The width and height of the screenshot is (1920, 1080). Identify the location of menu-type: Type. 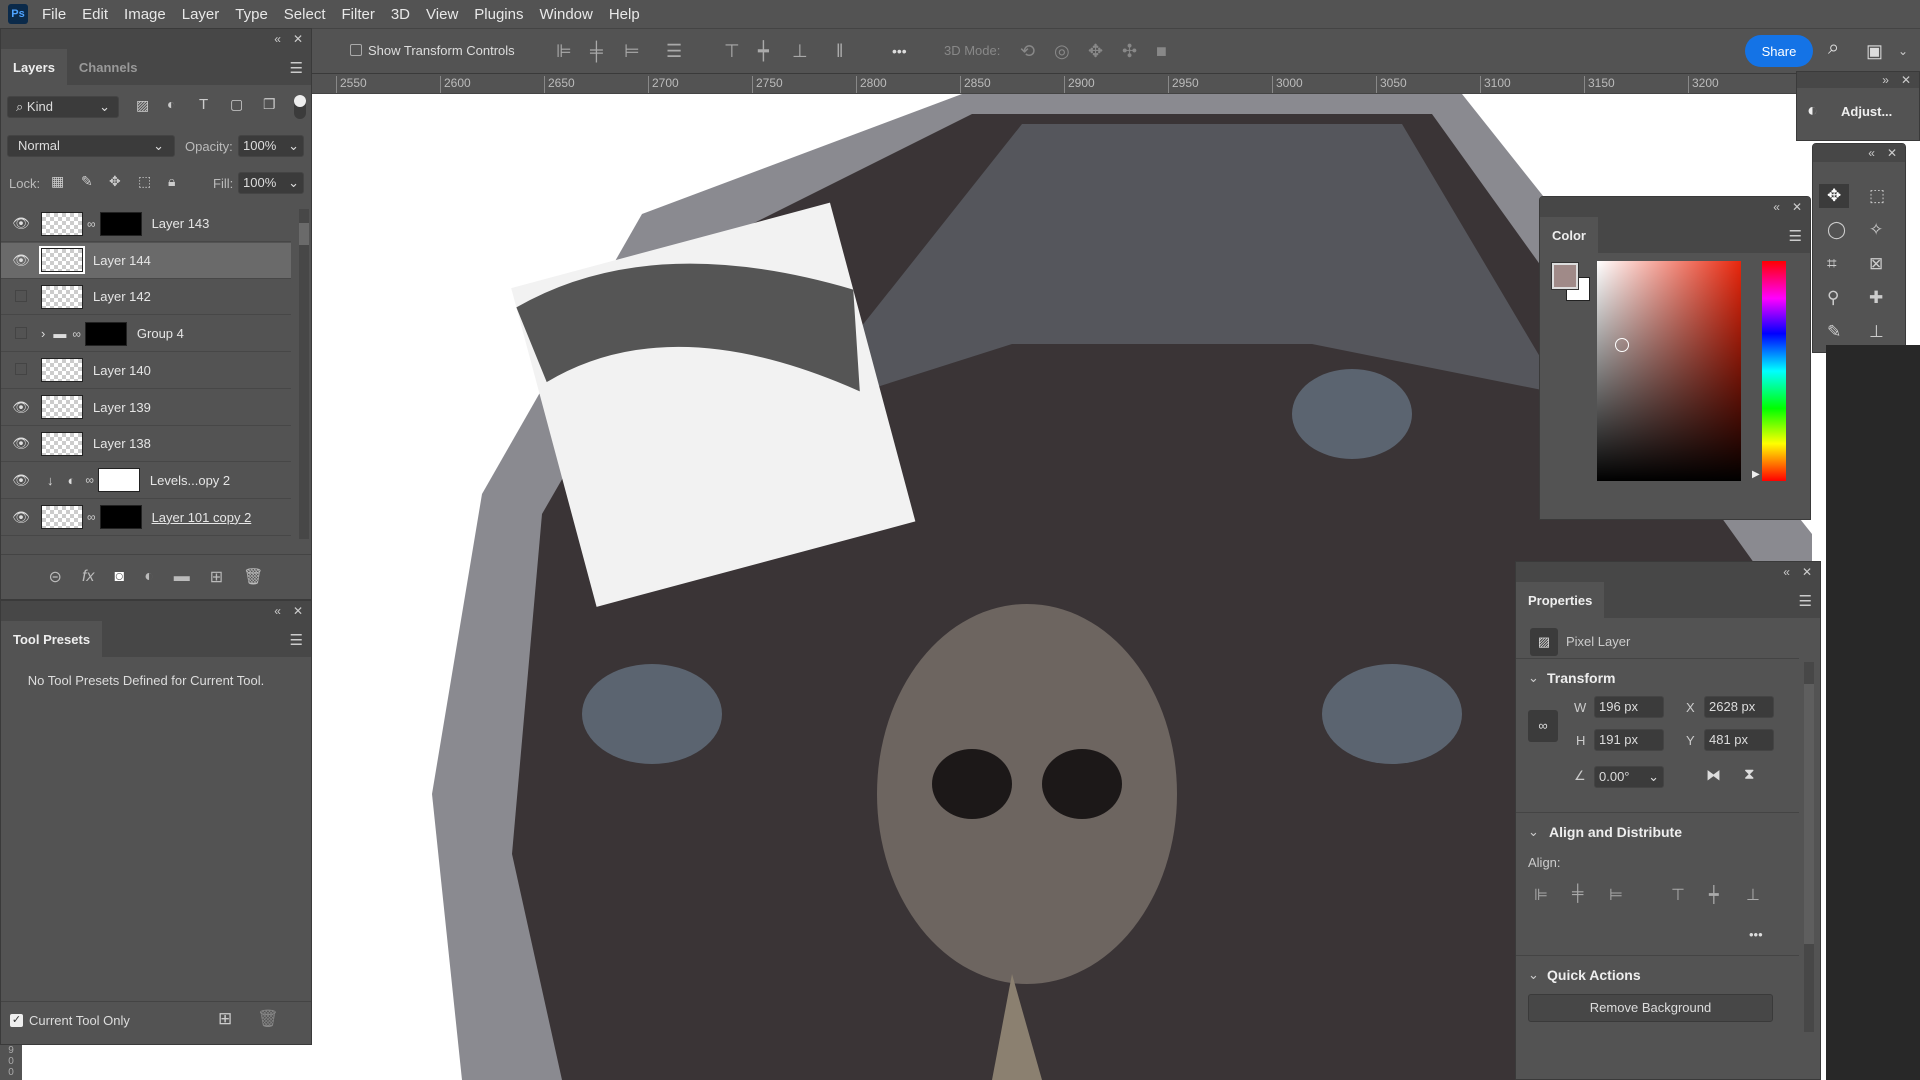
(251, 14).